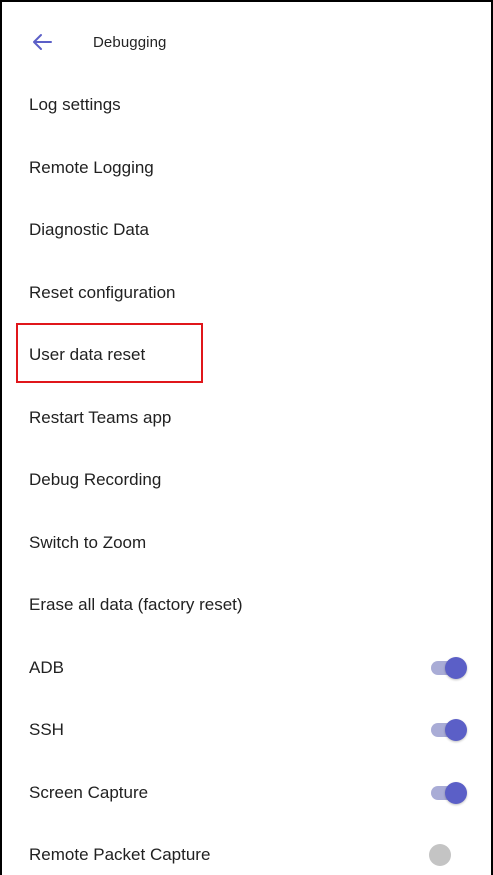  I want to click on menu-item-erase-all-data: Erase all data (factory reset), so click(246, 605).